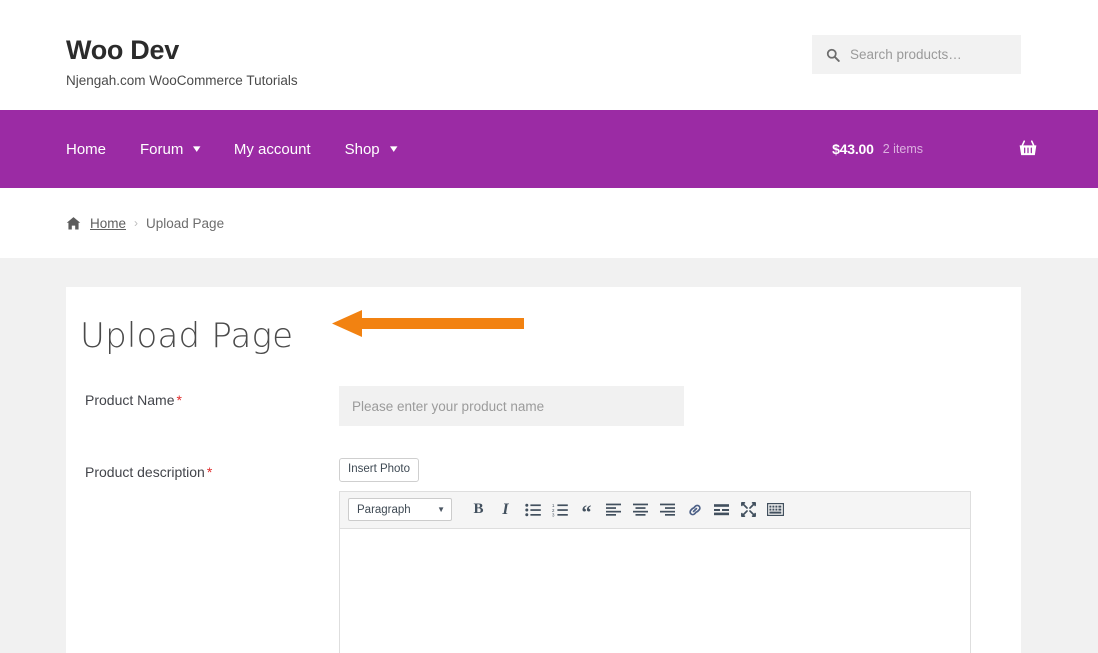 This screenshot has width=1098, height=653. Describe the element at coordinates (73, 223) in the screenshot. I see `home-icon` at that location.